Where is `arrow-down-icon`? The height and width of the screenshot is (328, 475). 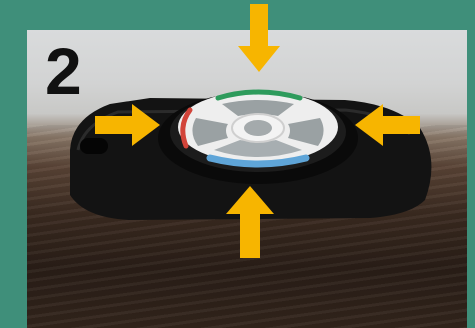 arrow-down-icon is located at coordinates (259, 38).